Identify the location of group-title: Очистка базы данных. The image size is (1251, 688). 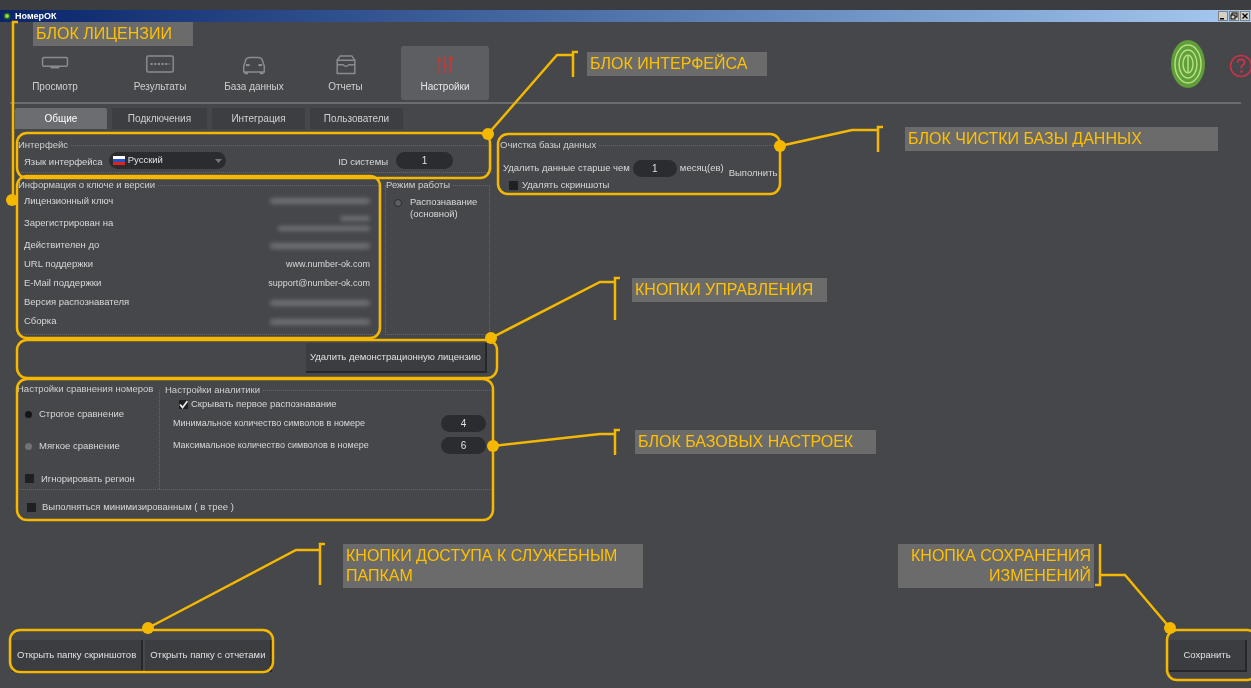
(550, 145).